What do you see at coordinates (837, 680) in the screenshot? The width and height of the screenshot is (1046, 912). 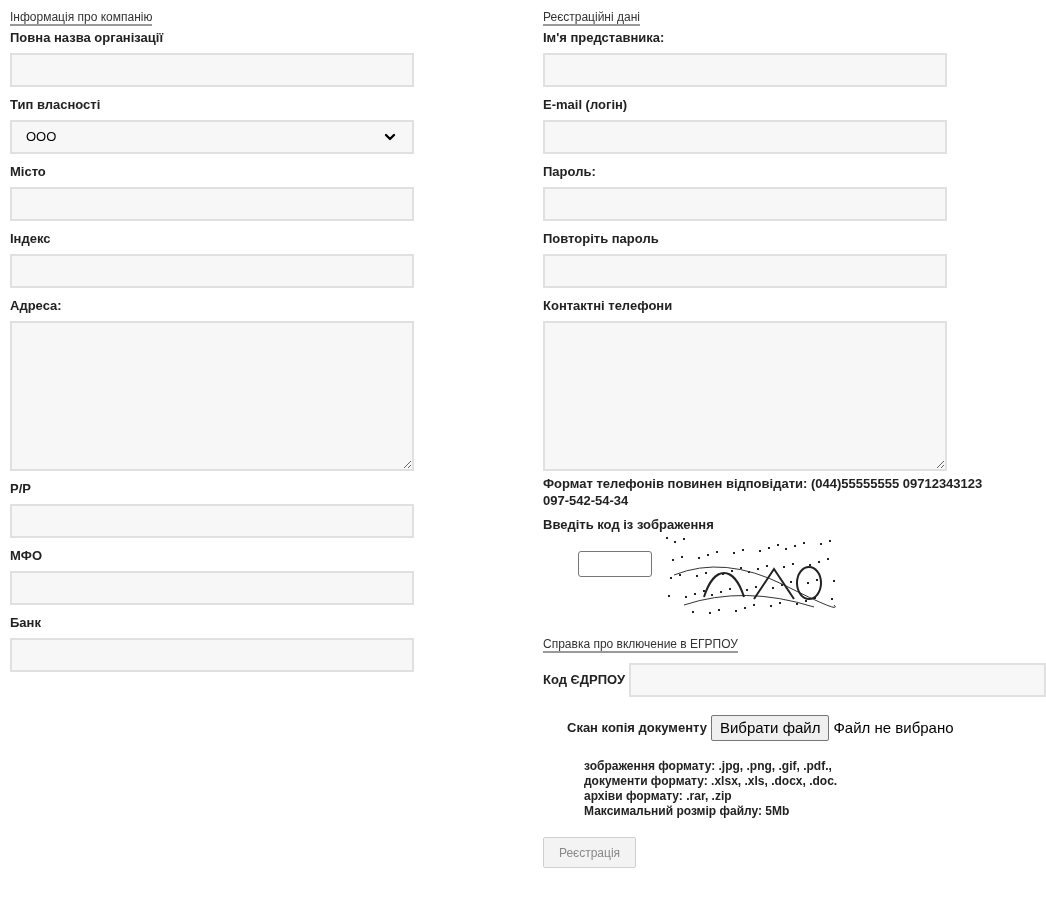 I see `code-field` at bounding box center [837, 680].